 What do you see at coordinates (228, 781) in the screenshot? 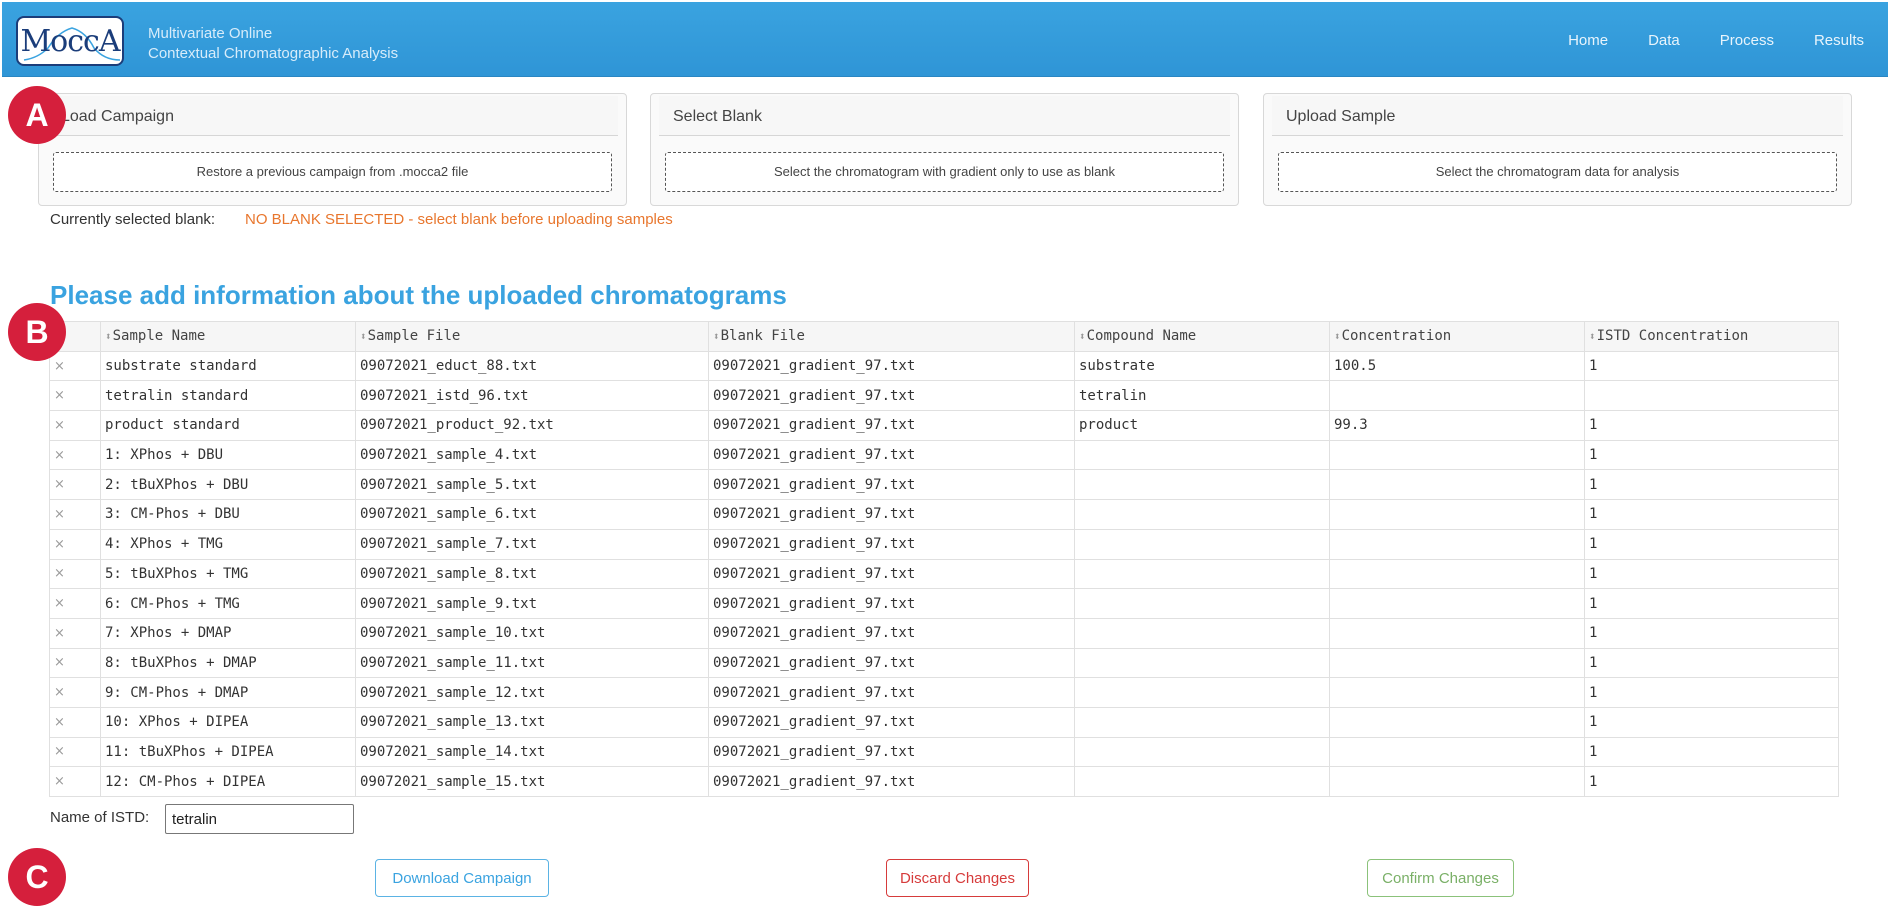
I see `cell-sample-name: 12: CM-Phos + DIPEA` at bounding box center [228, 781].